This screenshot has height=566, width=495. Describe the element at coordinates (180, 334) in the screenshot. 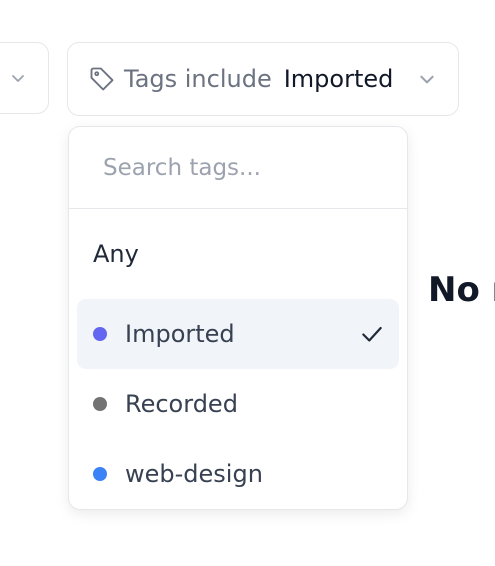

I see `tag-option-label: Imported` at that location.